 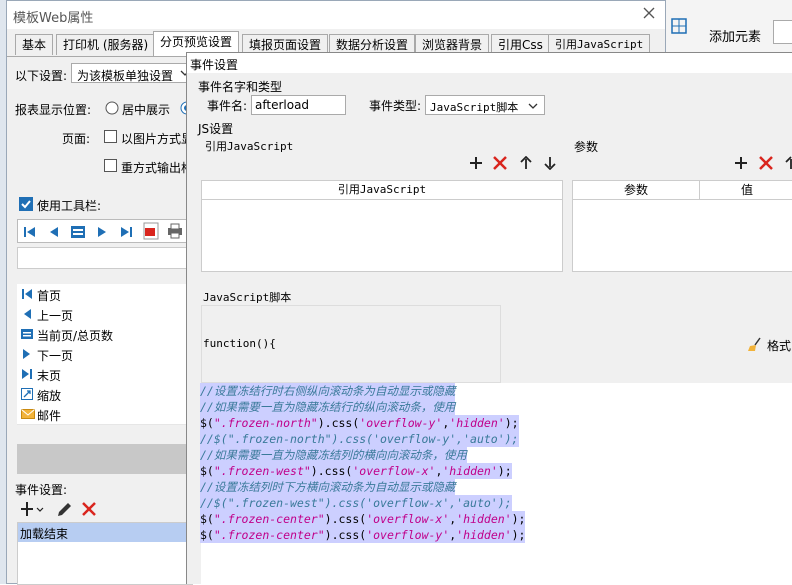 What do you see at coordinates (33, 509) in the screenshot?
I see `add-event-icon` at bounding box center [33, 509].